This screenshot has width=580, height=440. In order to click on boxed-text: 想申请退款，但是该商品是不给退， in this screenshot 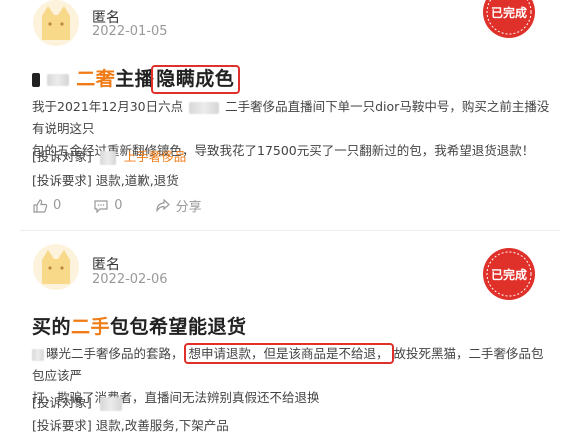, I will do `click(288, 353)`.